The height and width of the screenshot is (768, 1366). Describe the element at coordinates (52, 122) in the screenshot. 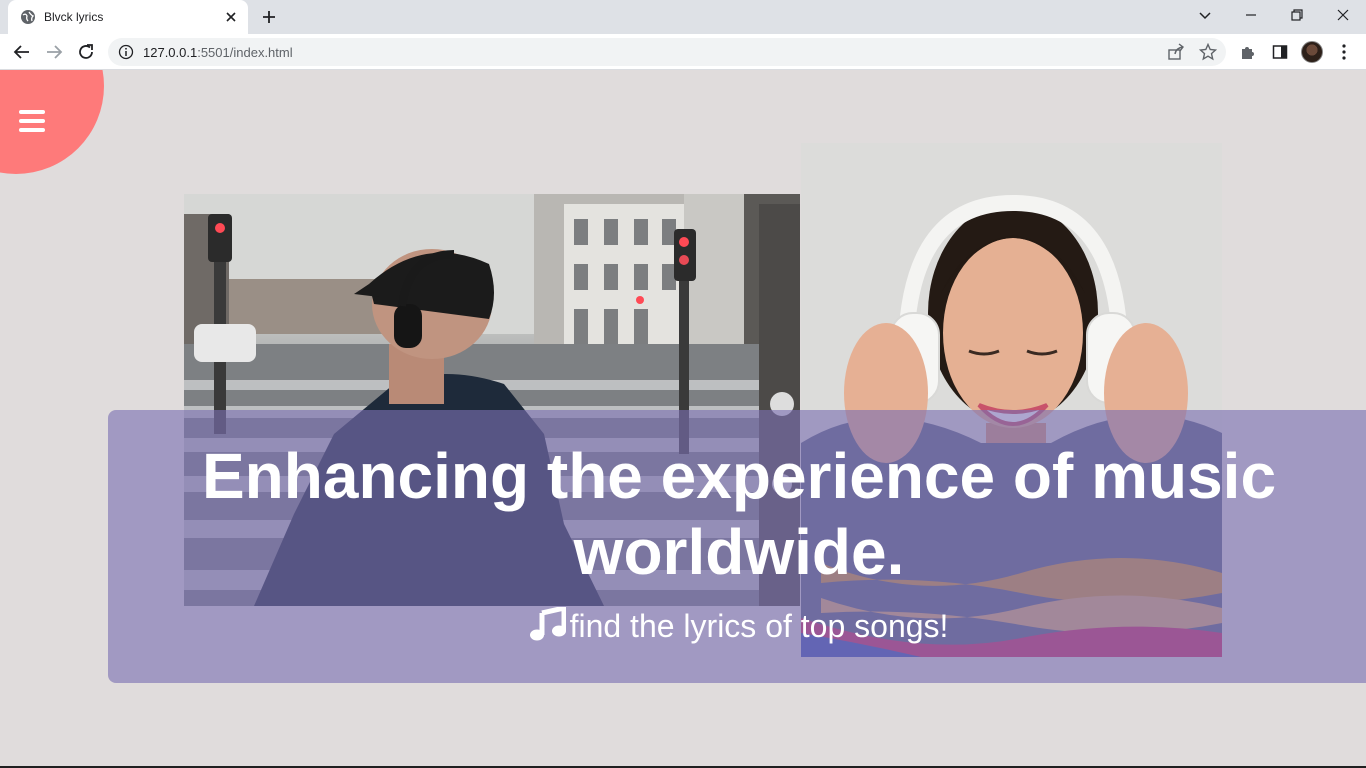

I see `menu-toggle-background` at that location.